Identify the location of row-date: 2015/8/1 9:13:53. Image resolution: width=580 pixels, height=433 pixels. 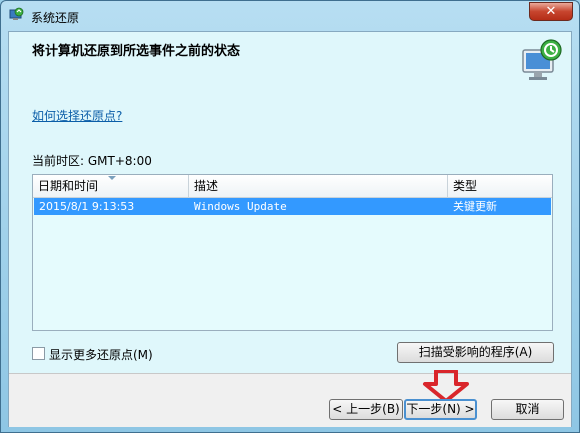
(87, 206).